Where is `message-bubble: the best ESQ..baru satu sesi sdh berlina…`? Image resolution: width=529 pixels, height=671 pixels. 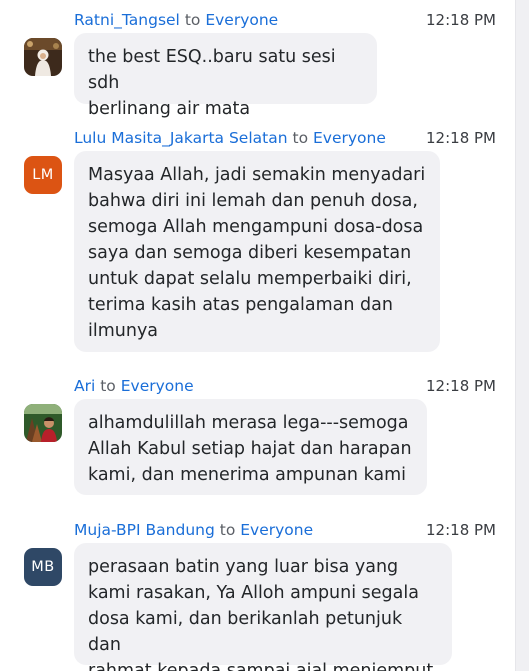 message-bubble: the best ESQ..baru satu sesi sdh berlina… is located at coordinates (225, 76).